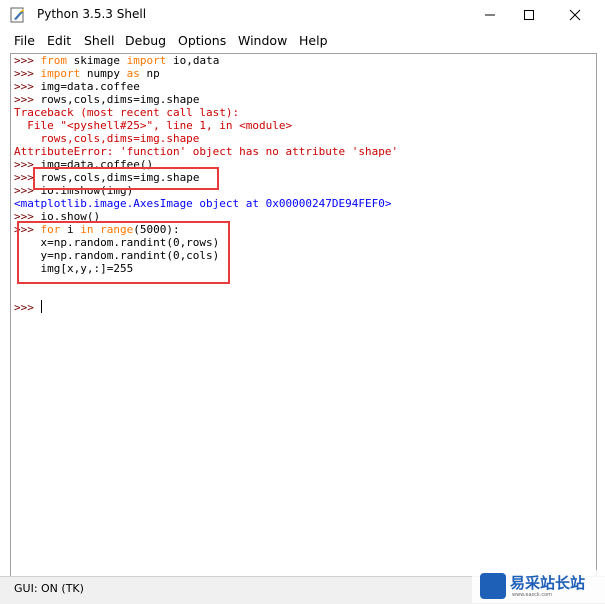 The height and width of the screenshot is (604, 605). What do you see at coordinates (99, 40) in the screenshot?
I see `menu-shell: Shell` at bounding box center [99, 40].